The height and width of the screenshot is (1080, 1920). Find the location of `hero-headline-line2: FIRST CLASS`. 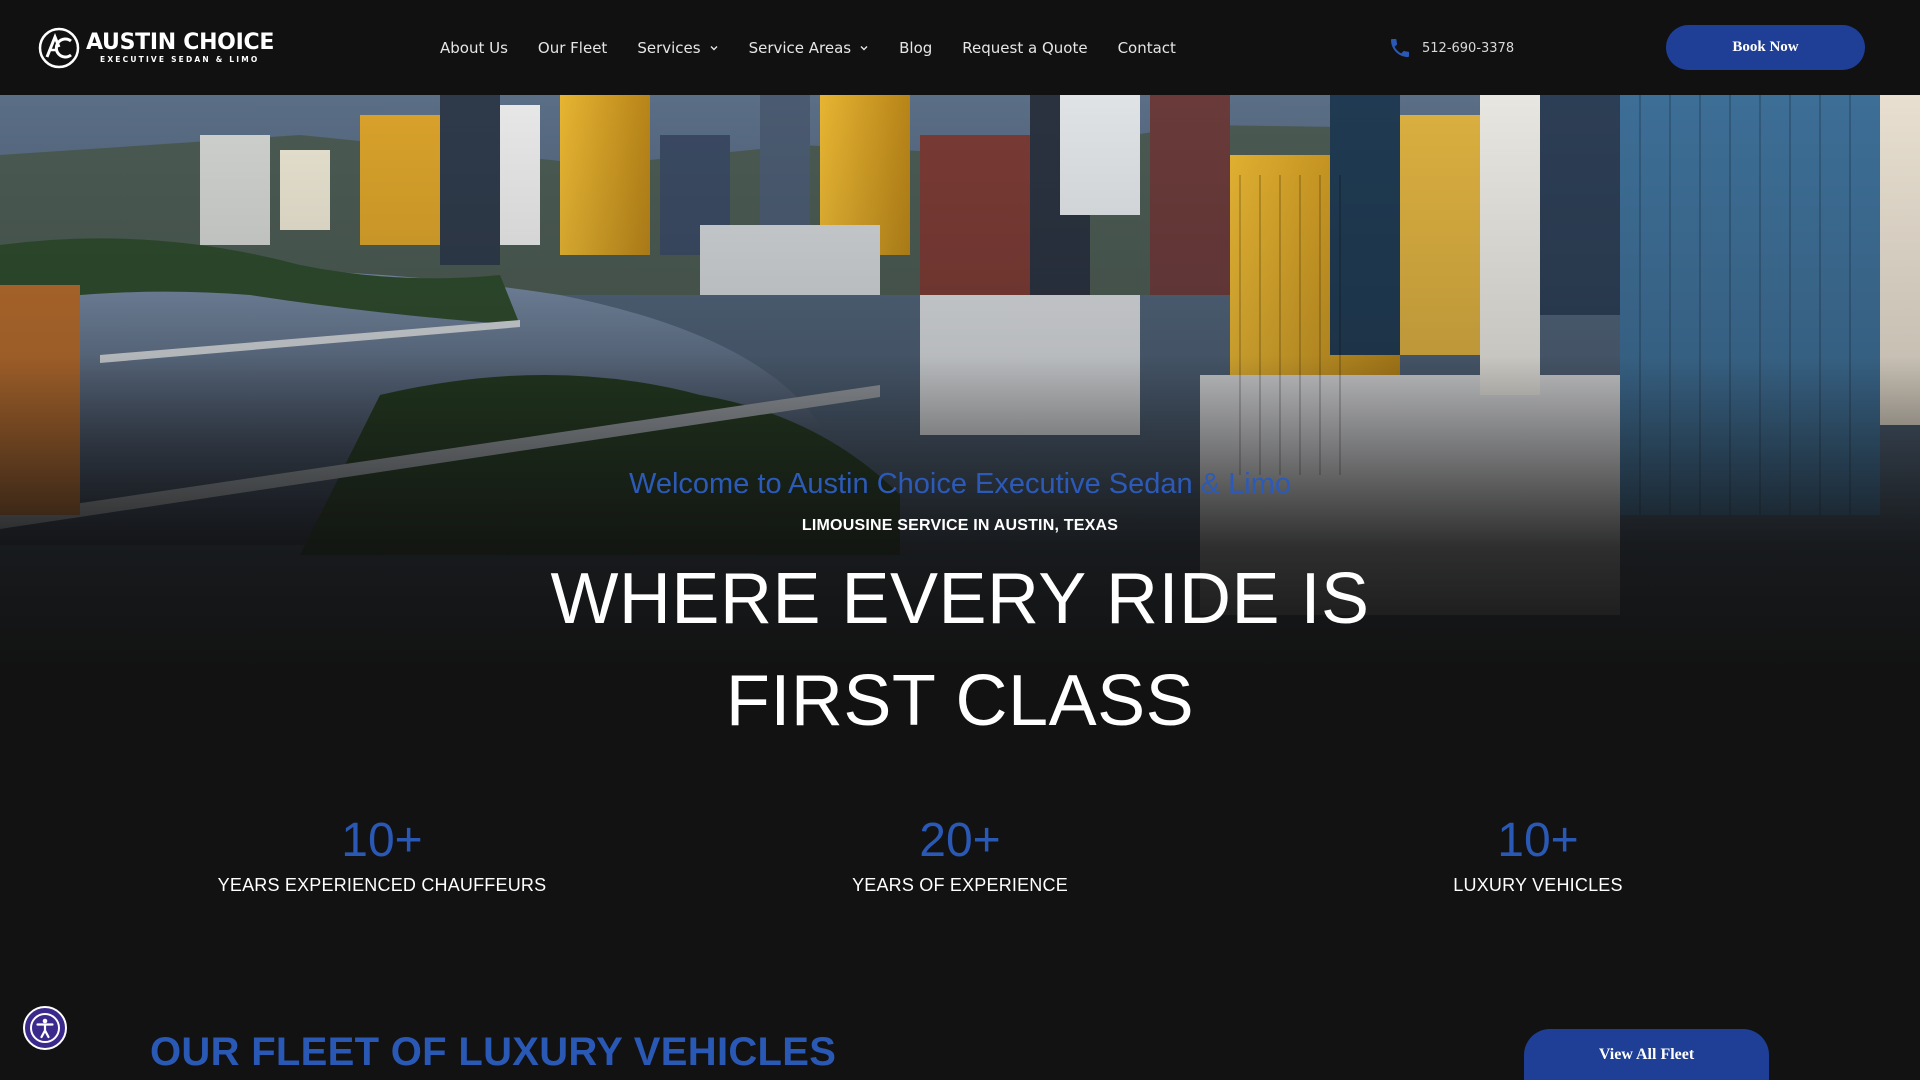

hero-headline-line2: FIRST CLASS is located at coordinates (960, 701).